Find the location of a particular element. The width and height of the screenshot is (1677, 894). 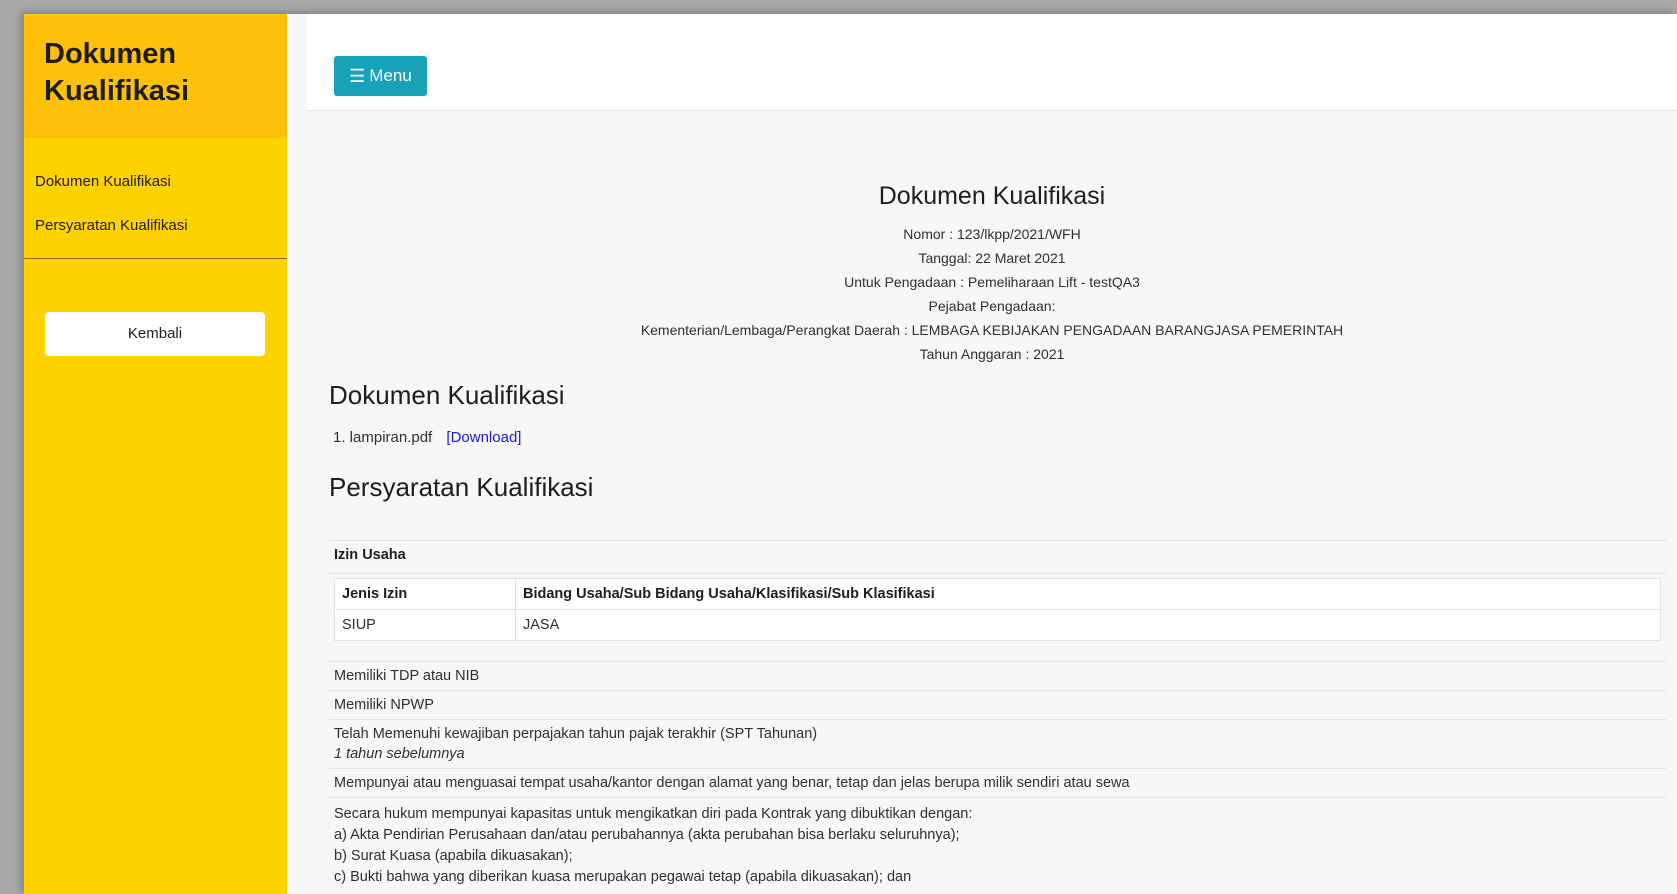

document-tanggal: Tanggal: 22 Maret 2021 is located at coordinates (992, 258).